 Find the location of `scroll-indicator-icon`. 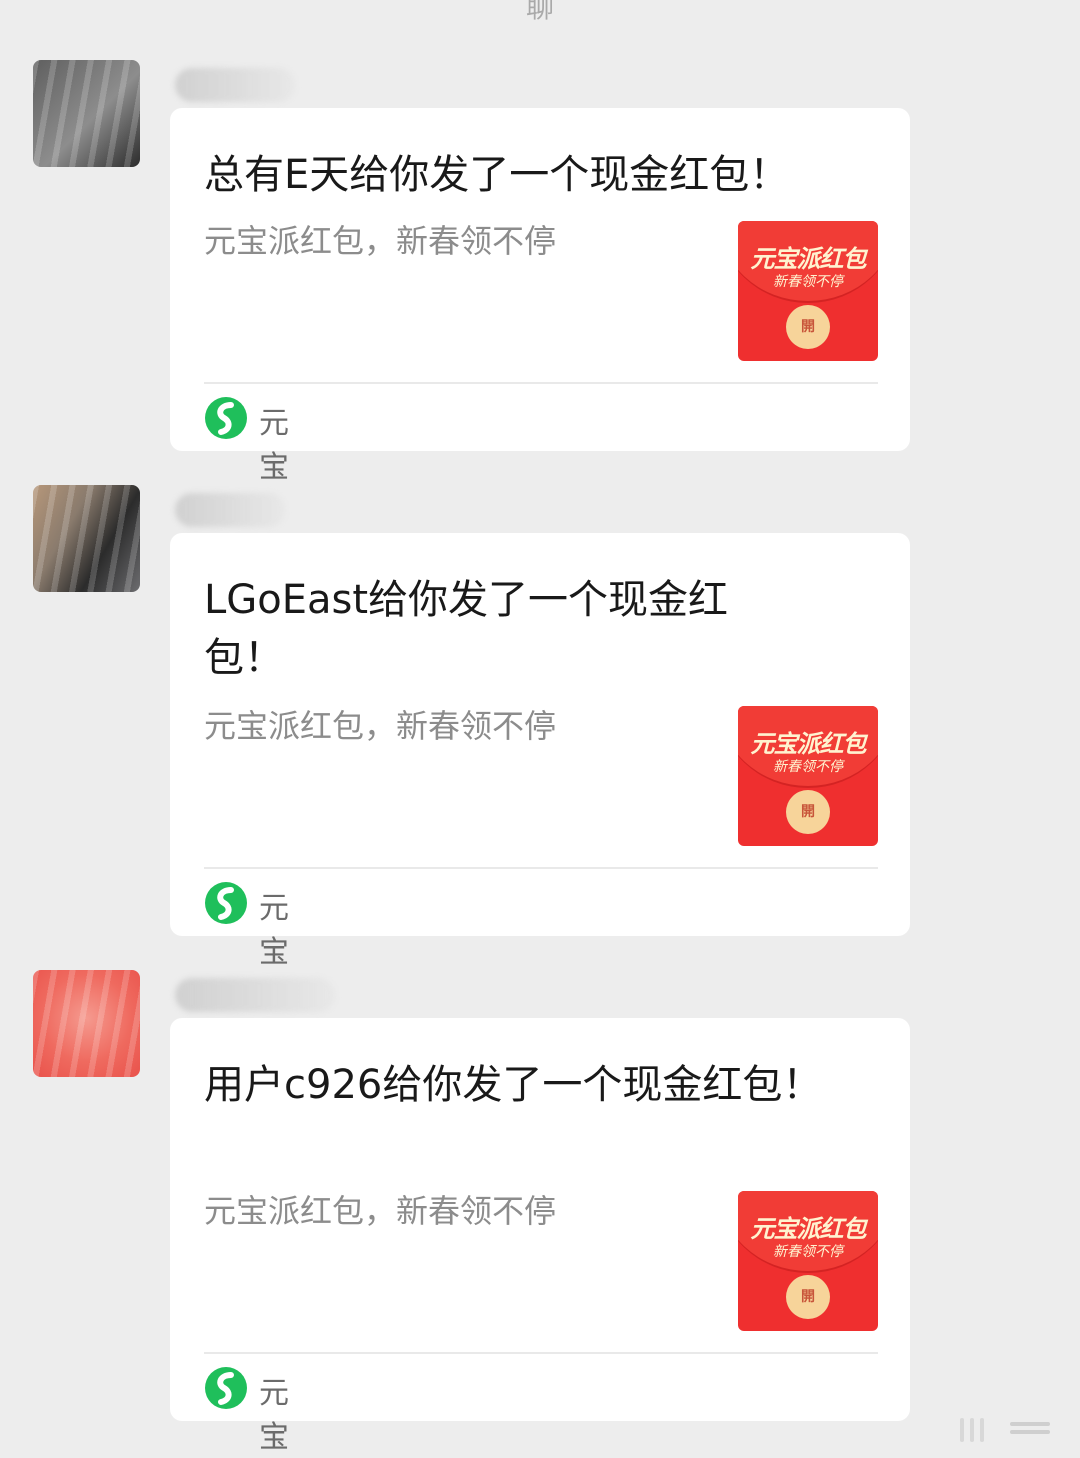

scroll-indicator-icon is located at coordinates (1005, 1430).